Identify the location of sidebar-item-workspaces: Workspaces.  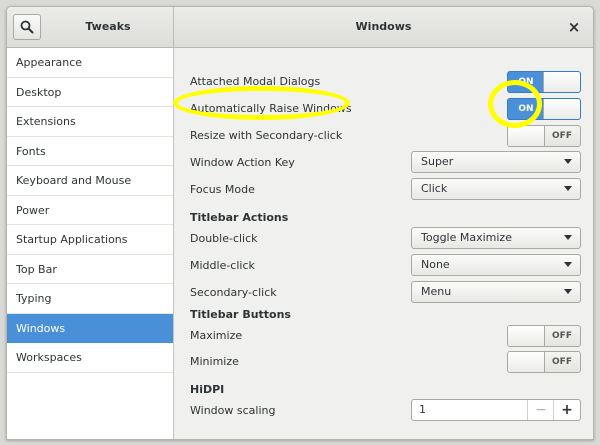
(90, 358).